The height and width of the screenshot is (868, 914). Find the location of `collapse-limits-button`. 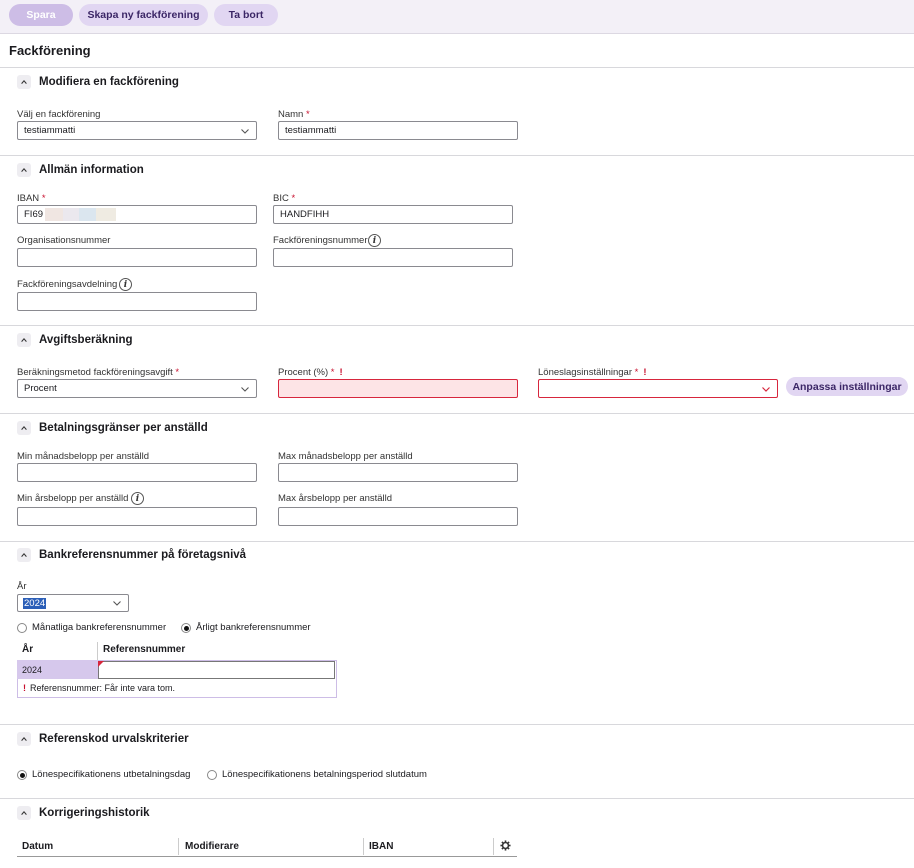

collapse-limits-button is located at coordinates (24, 428).